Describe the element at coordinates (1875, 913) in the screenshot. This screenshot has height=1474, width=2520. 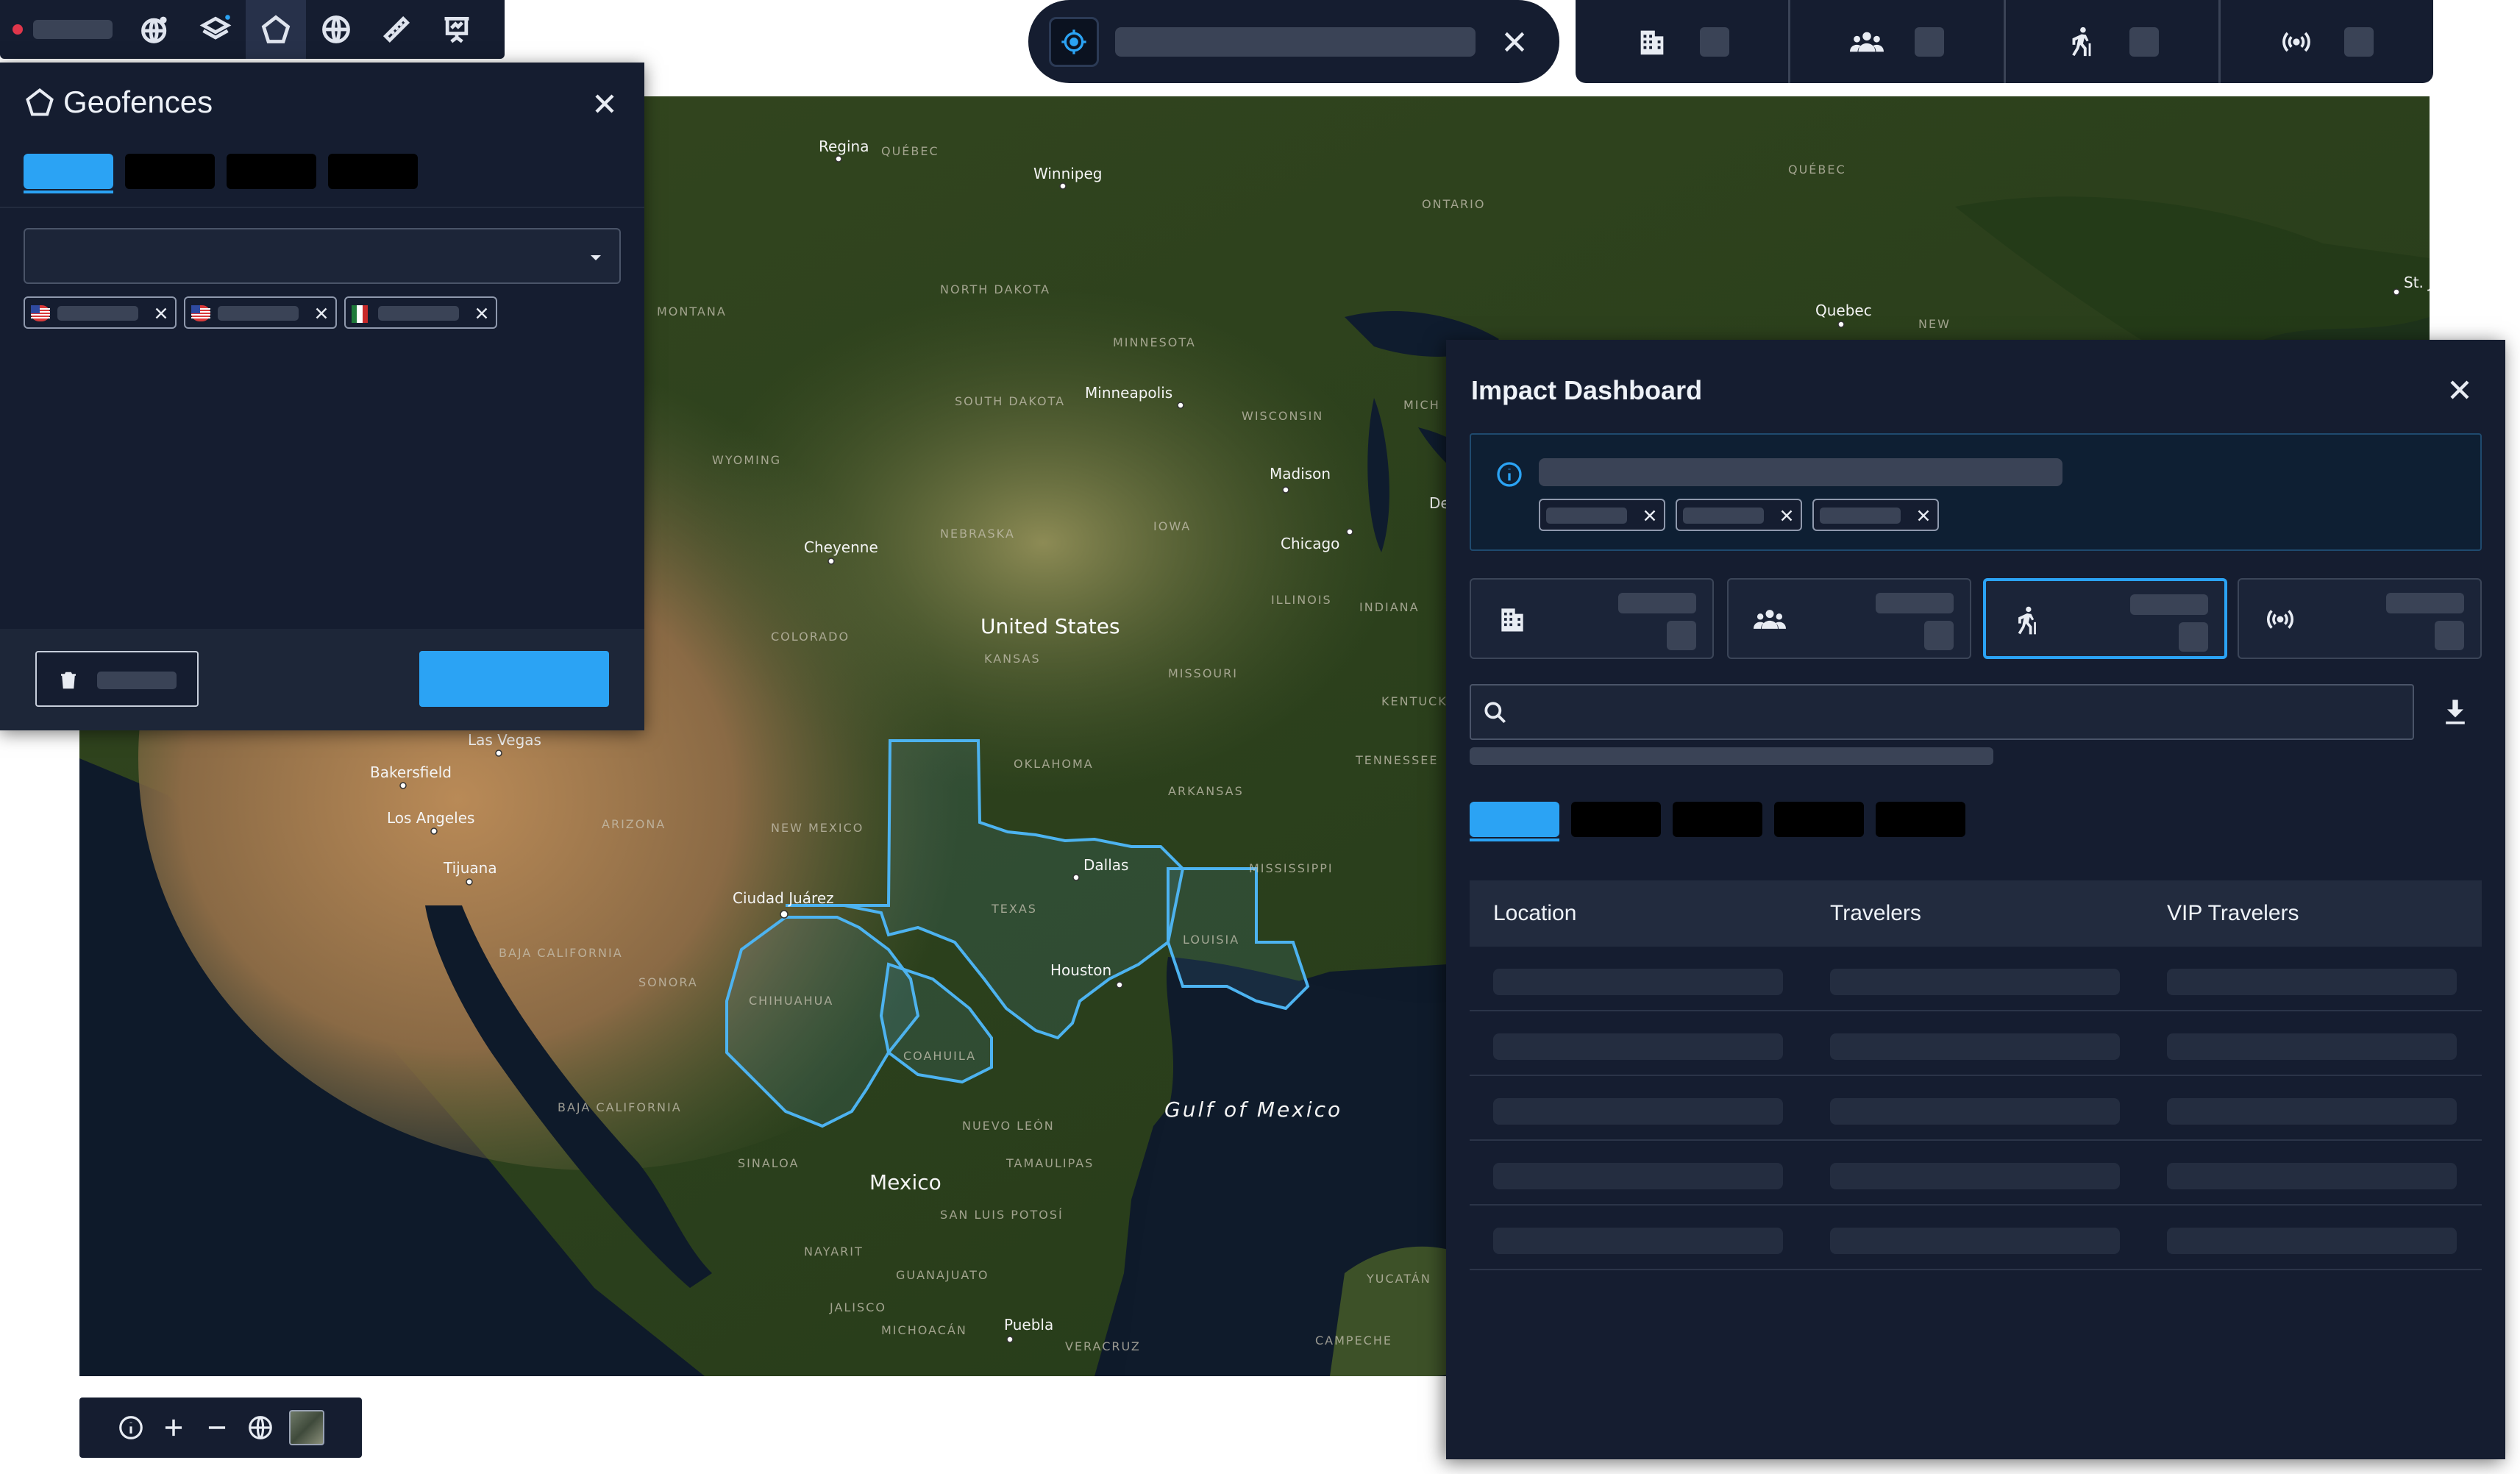
I see `column-header-travelers: Travelers` at that location.